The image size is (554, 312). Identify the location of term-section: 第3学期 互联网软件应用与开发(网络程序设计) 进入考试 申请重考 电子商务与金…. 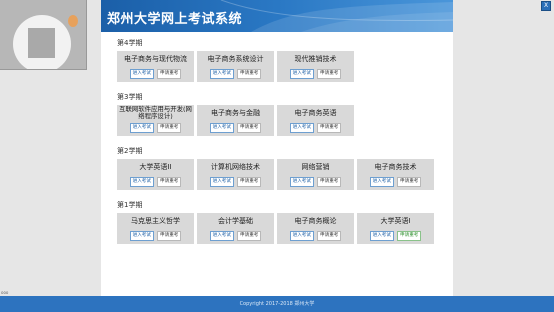
(235, 114).